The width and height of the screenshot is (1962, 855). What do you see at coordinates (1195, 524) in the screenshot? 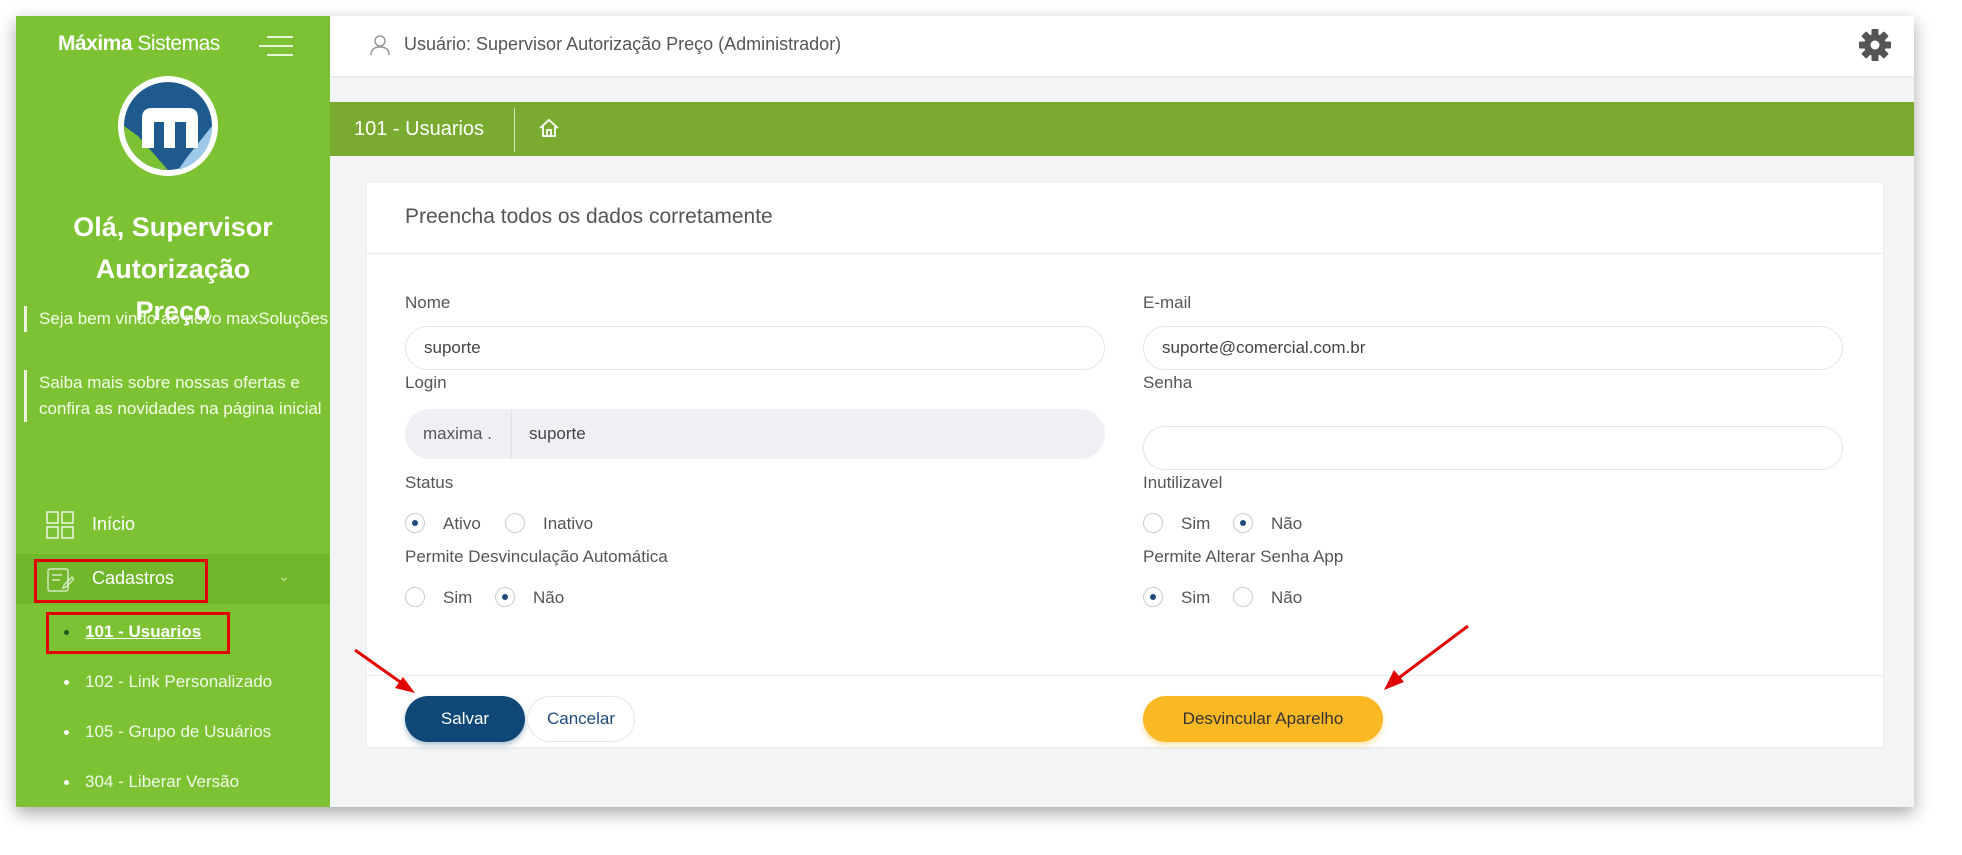
I see `inutilizavel-sim-label: Sim` at bounding box center [1195, 524].